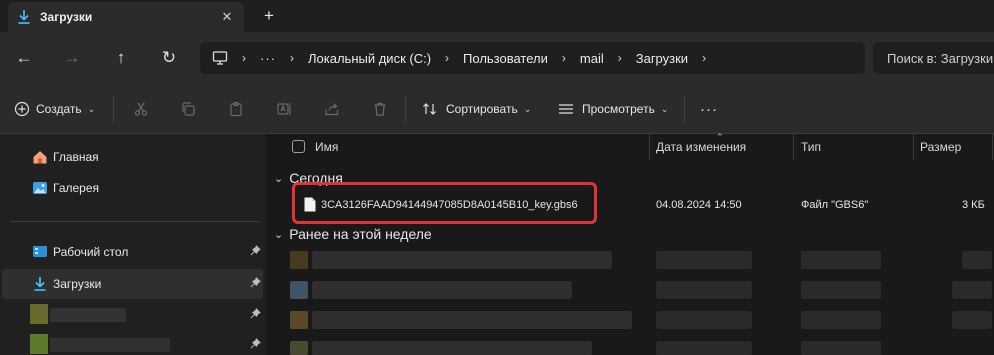  I want to click on column-header-type: Тип, so click(811, 147).